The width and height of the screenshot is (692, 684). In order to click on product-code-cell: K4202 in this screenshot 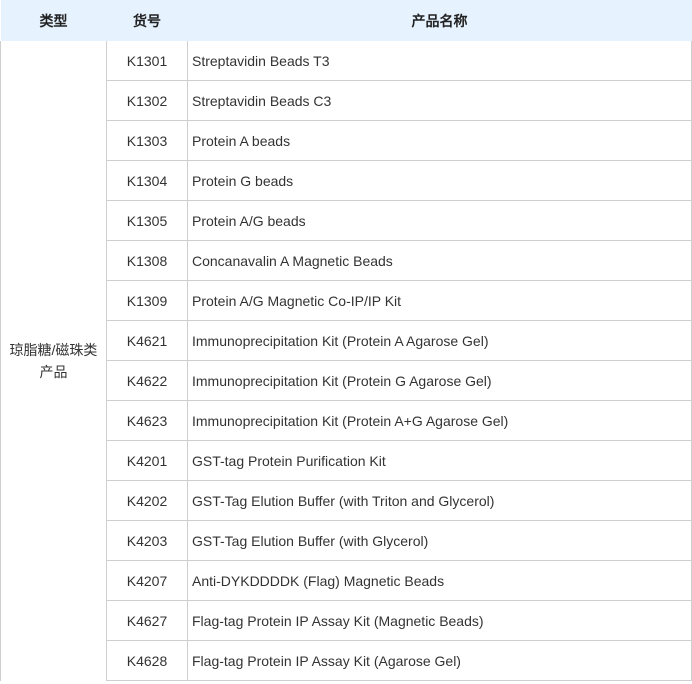, I will do `click(147, 500)`.